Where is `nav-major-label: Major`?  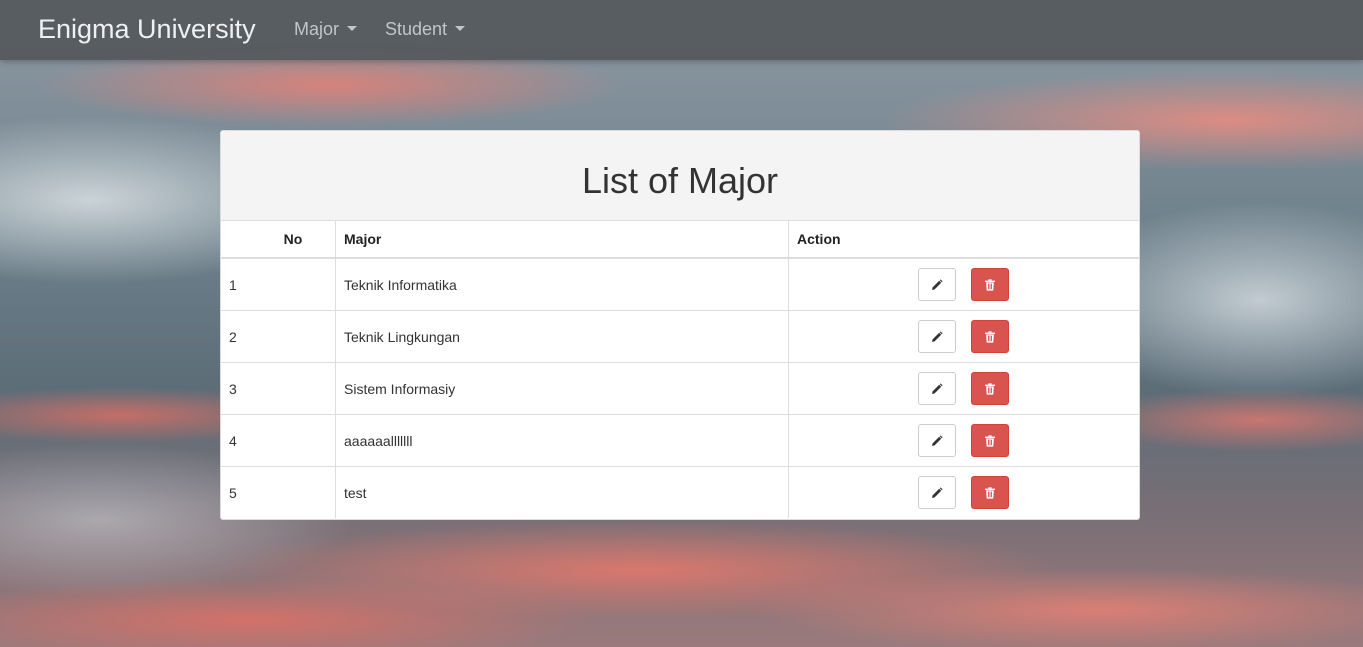
nav-major-label: Major is located at coordinates (317, 29).